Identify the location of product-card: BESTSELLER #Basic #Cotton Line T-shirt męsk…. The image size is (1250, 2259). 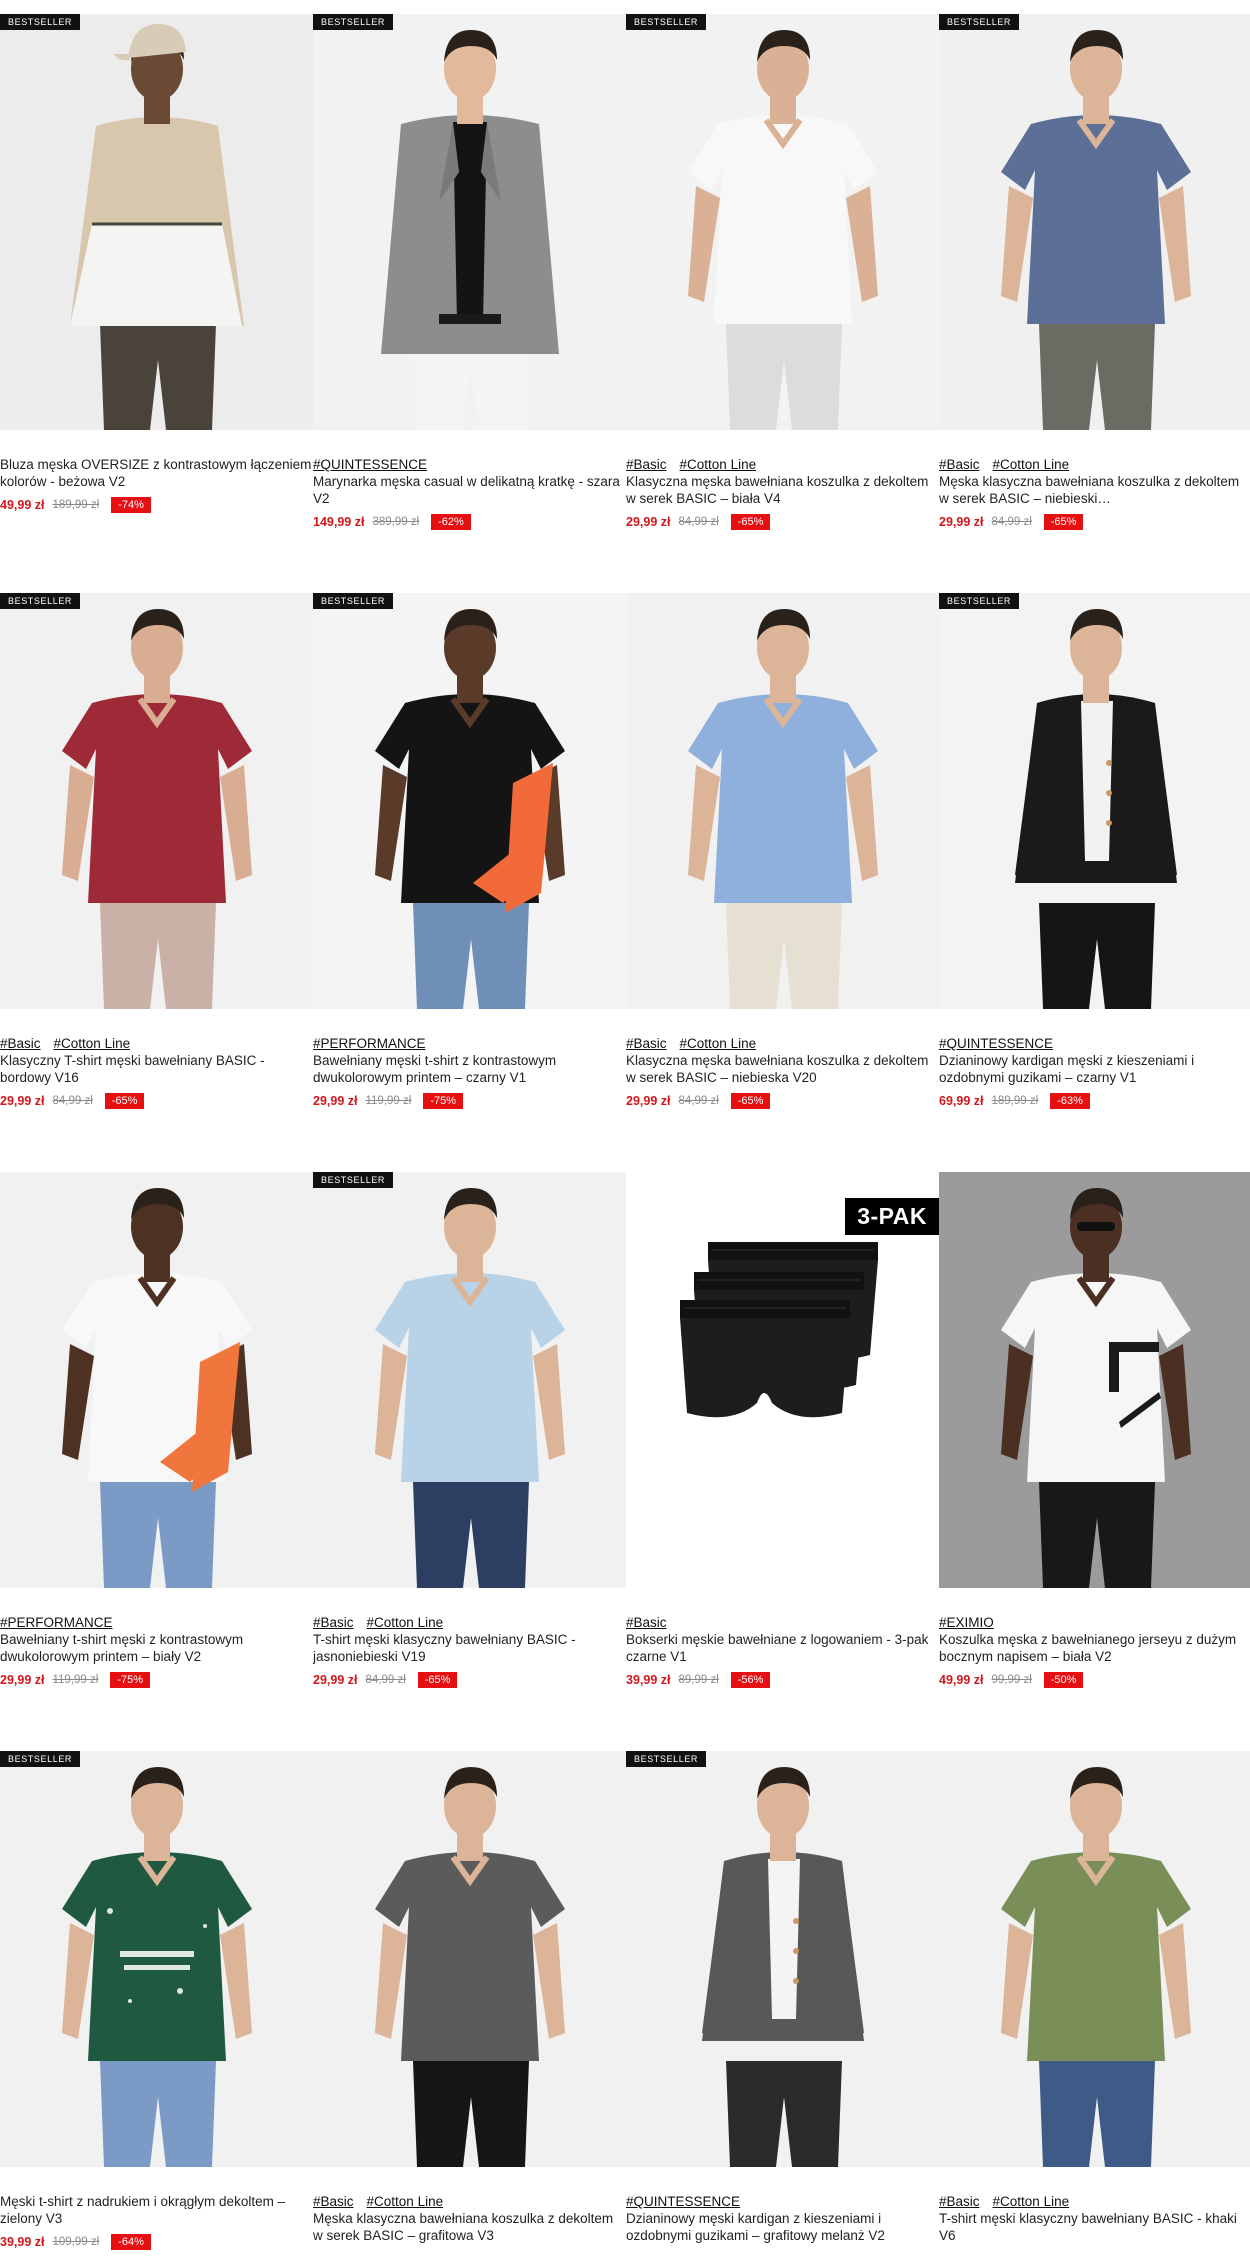
(469, 1452).